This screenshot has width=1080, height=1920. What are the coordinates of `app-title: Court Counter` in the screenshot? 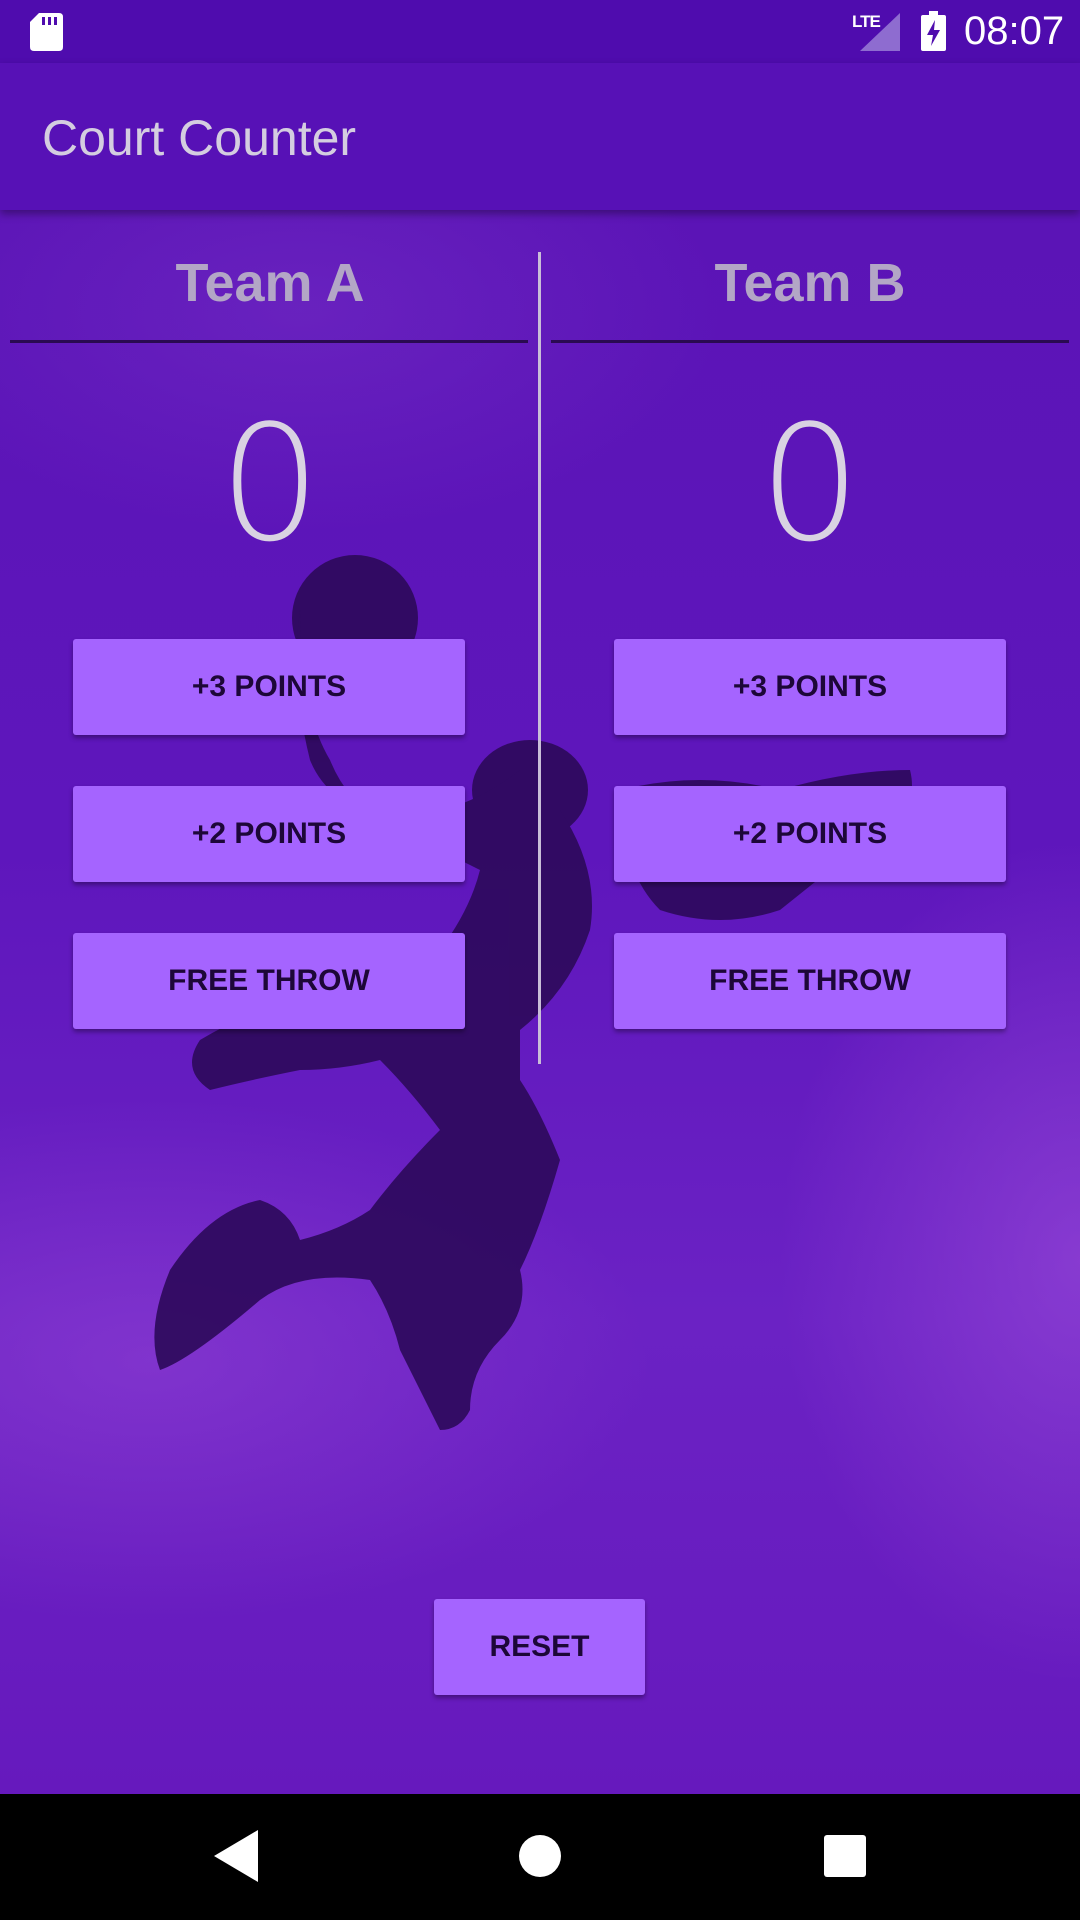 It's located at (199, 138).